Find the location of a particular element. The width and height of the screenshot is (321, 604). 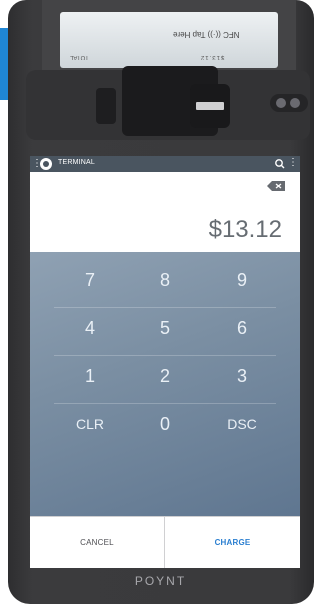

overflow-menu-icon: ⋮ is located at coordinates (293, 163).